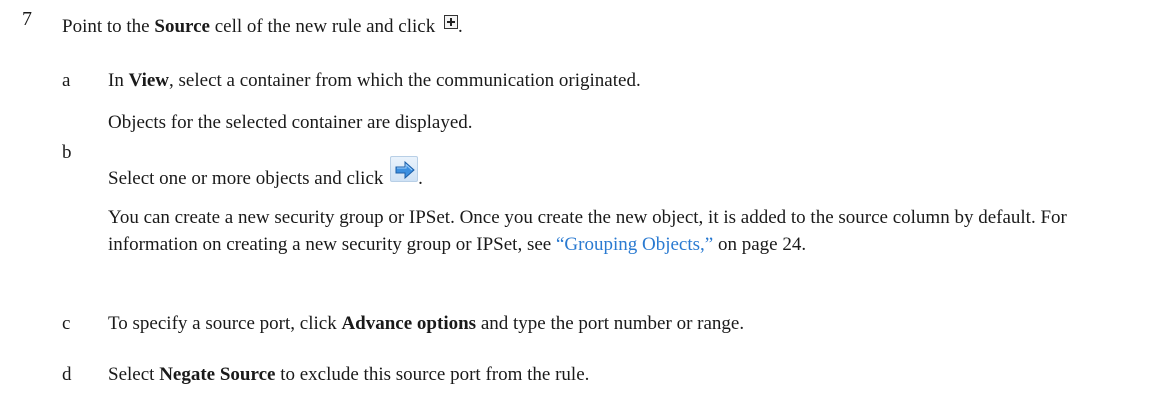 The height and width of the screenshot is (419, 1170). Describe the element at coordinates (634, 244) in the screenshot. I see `grouping-objects-link: “Grouping Objects,”` at that location.